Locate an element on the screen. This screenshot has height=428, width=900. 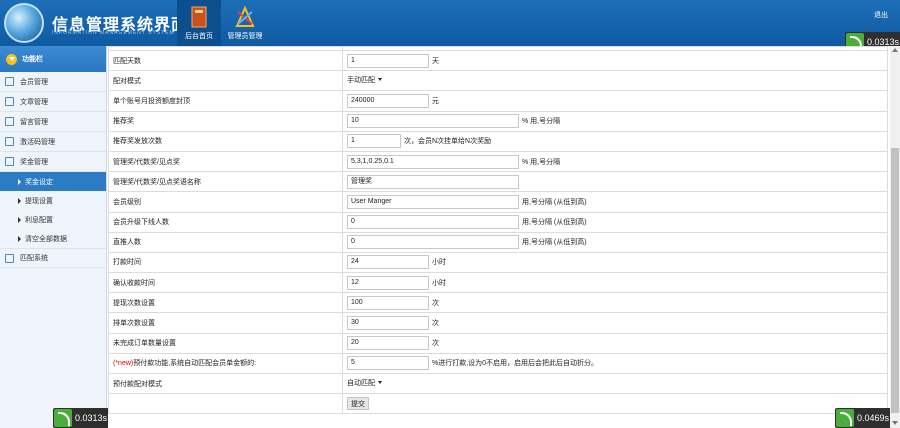
sidebar-item-messages: 留言管理 is located at coordinates (53, 122).